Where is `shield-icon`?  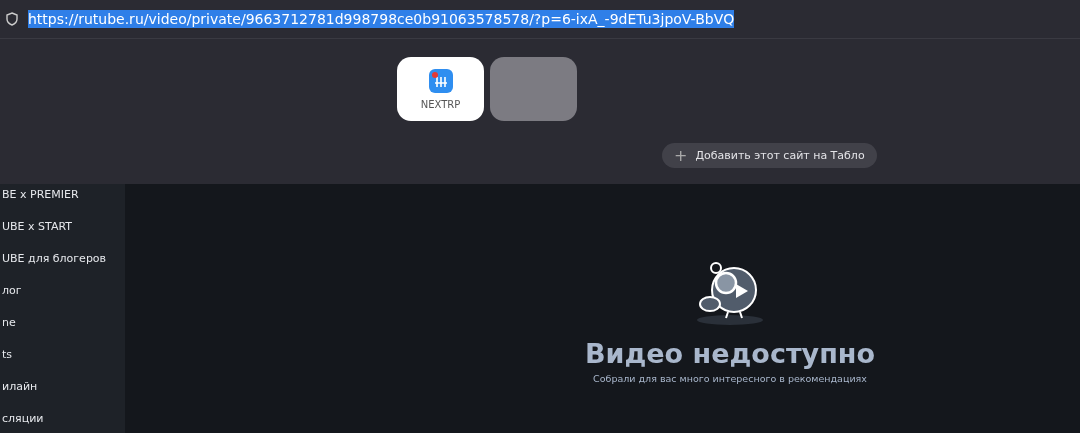 shield-icon is located at coordinates (12, 19).